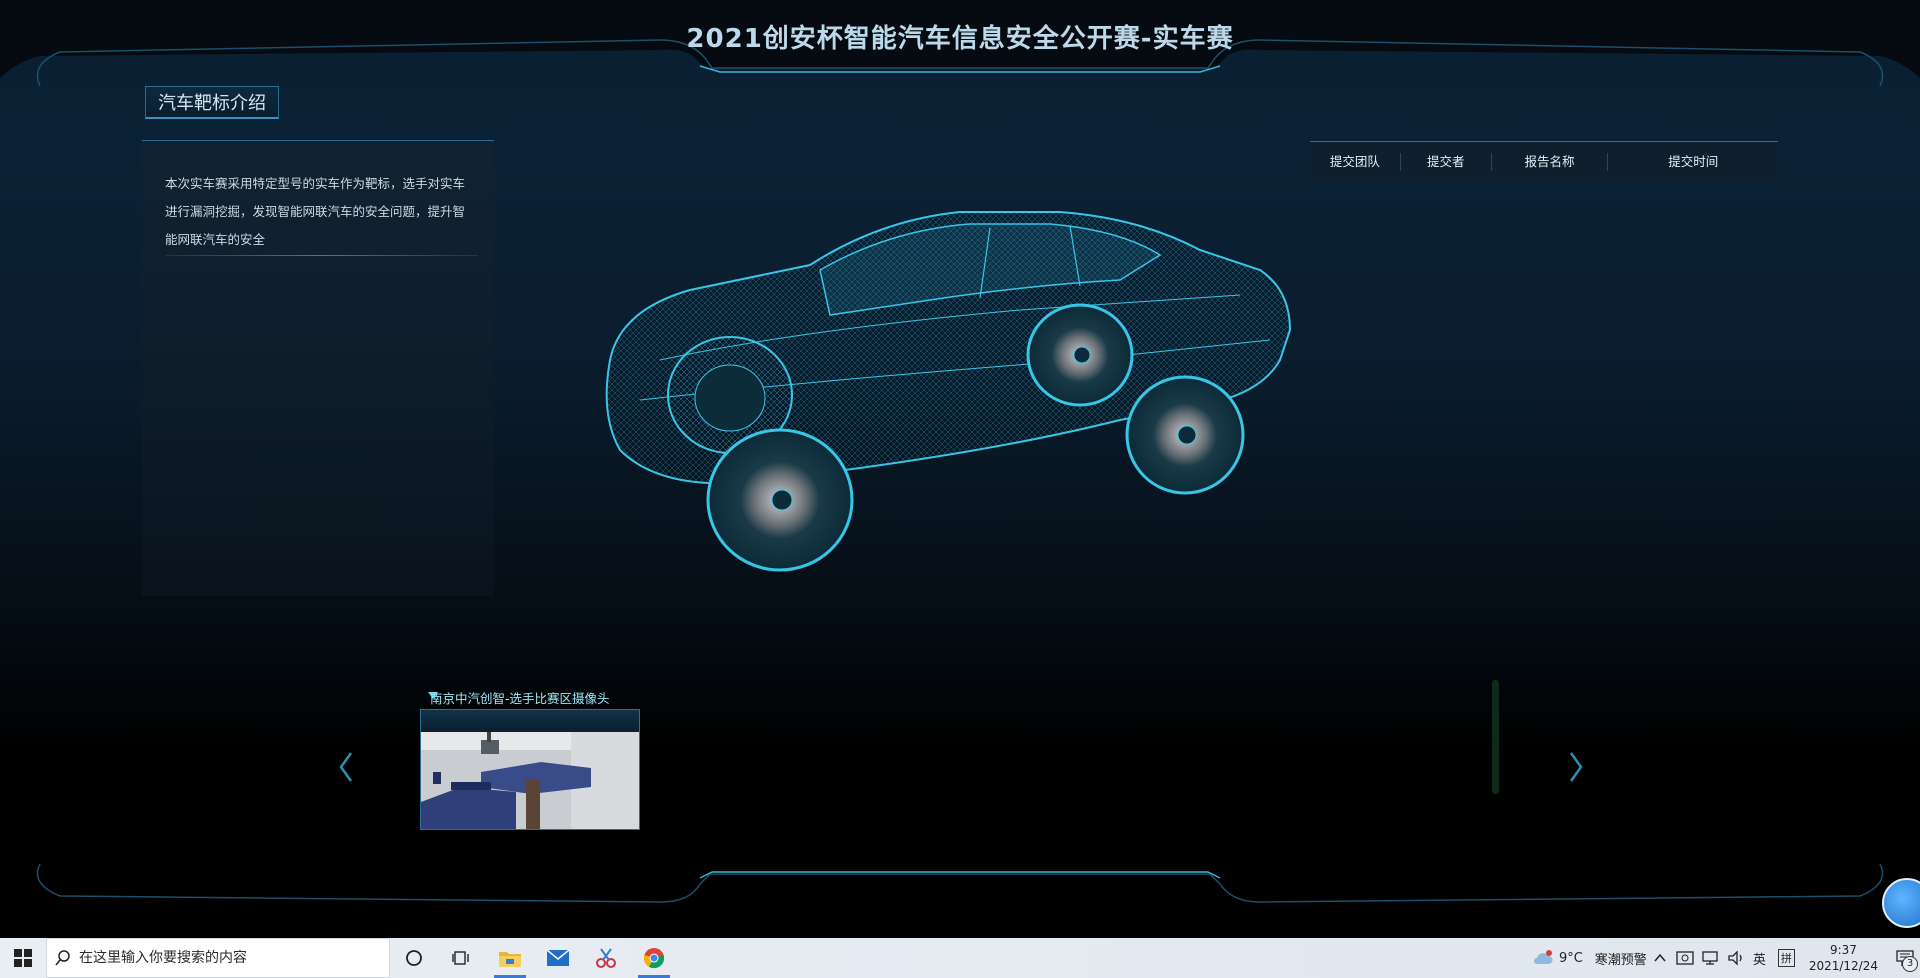 The height and width of the screenshot is (978, 1920). What do you see at coordinates (960, 958) in the screenshot?
I see `taskbar: 9°C 寒潮预警 英 拼 9:37 2021/12/24 3` at bounding box center [960, 958].